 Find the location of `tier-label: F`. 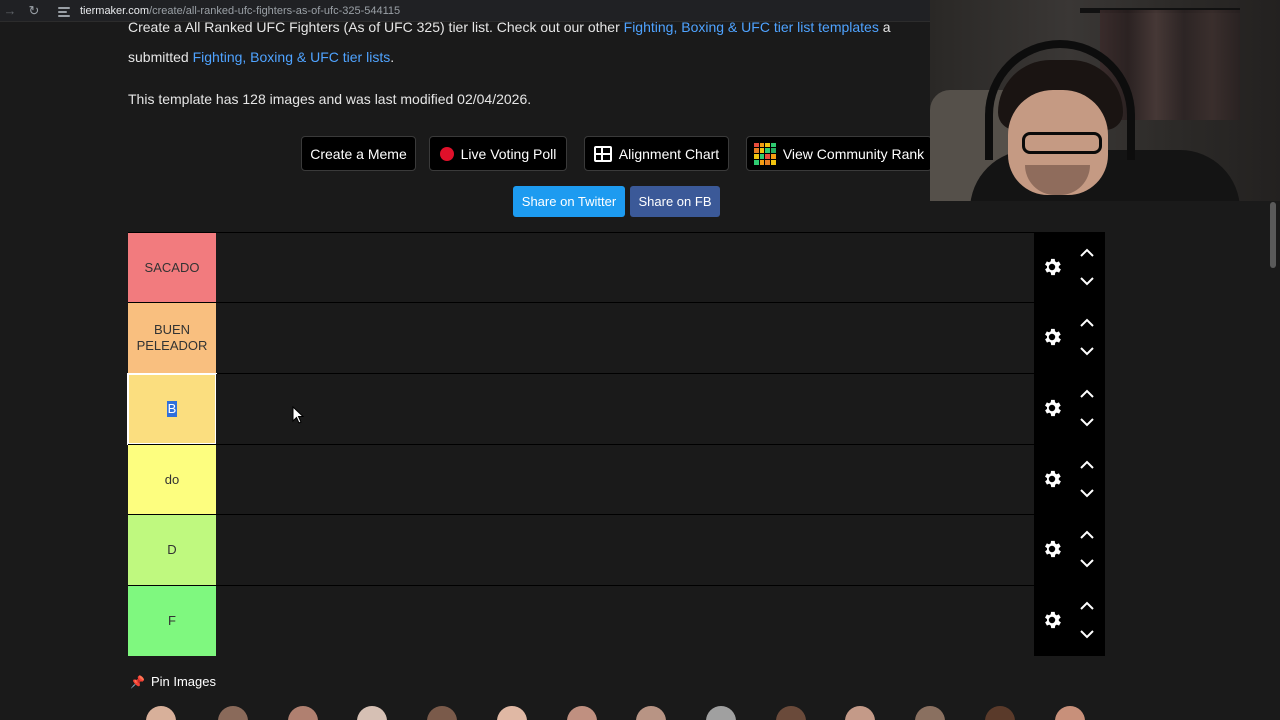

tier-label: F is located at coordinates (172, 621).